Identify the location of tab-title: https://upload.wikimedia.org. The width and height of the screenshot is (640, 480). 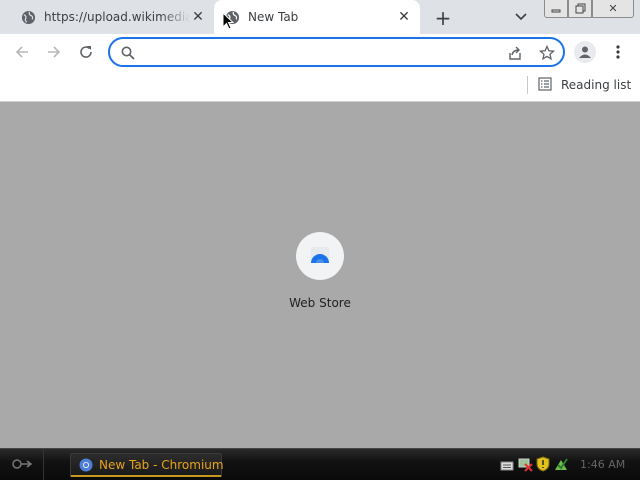
(117, 17).